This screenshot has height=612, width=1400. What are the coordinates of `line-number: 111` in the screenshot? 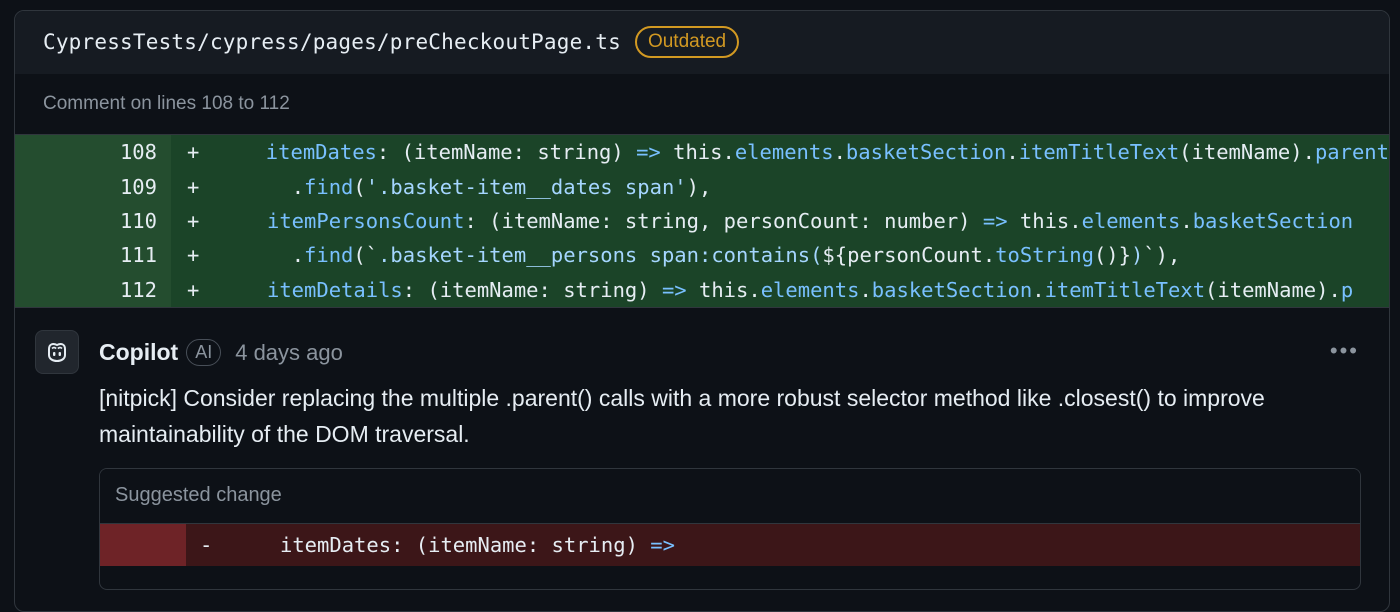 It's located at (93, 255).